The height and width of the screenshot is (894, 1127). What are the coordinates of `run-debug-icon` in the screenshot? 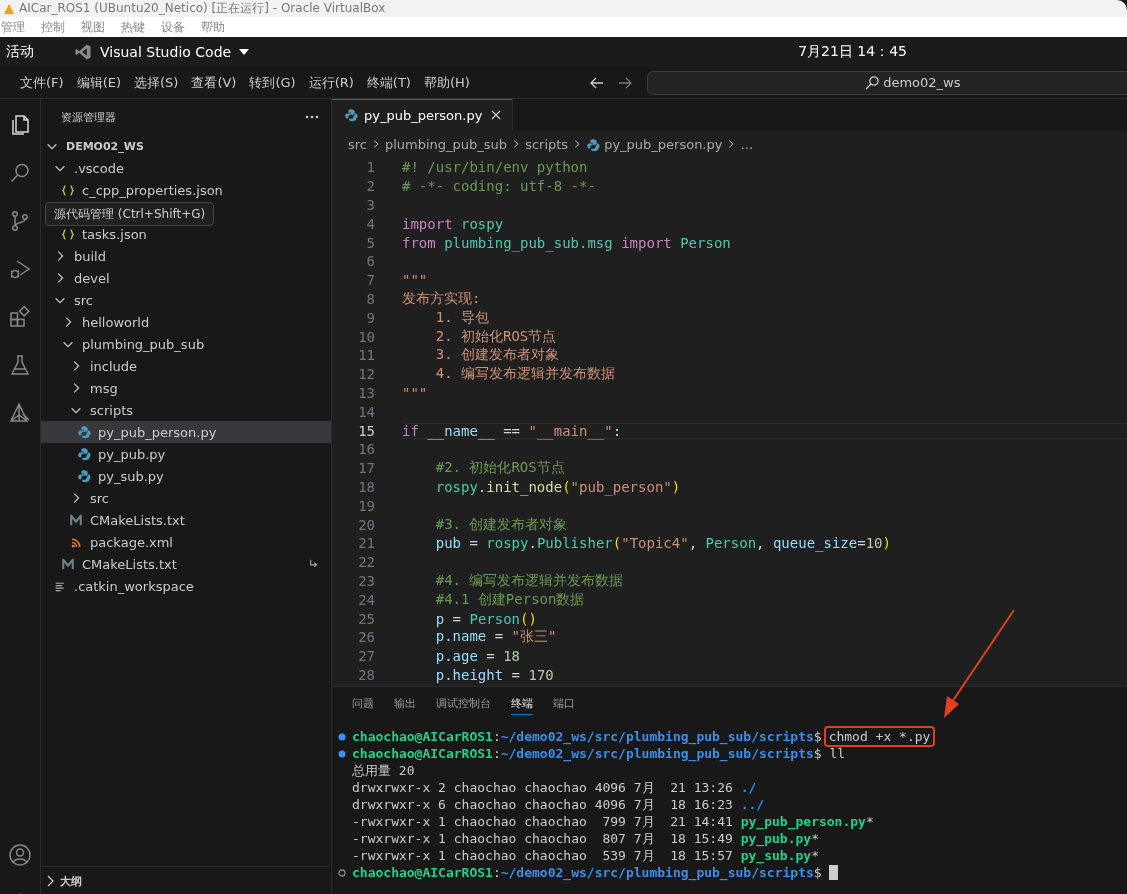 It's located at (20, 269).